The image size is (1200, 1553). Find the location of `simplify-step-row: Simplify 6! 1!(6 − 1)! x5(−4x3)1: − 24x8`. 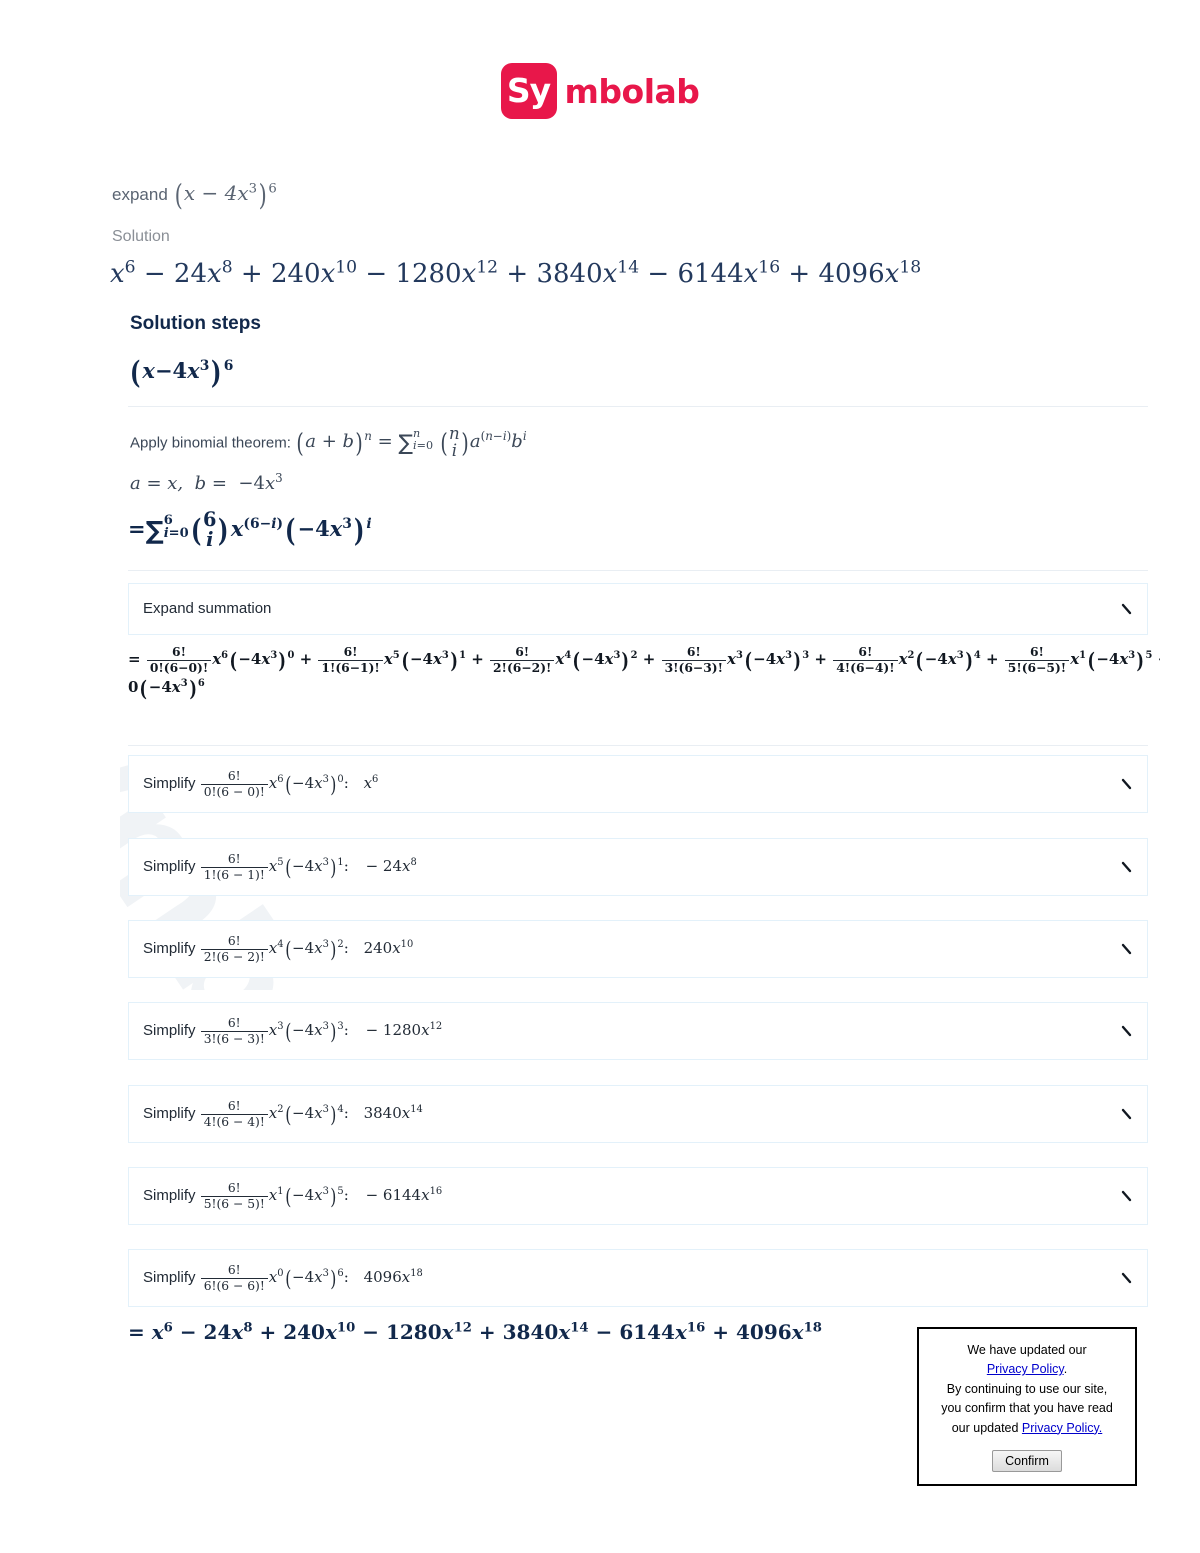

simplify-step-row: Simplify 6! 1!(6 − 1)! x5(−4x3)1: − 24x8 is located at coordinates (280, 867).